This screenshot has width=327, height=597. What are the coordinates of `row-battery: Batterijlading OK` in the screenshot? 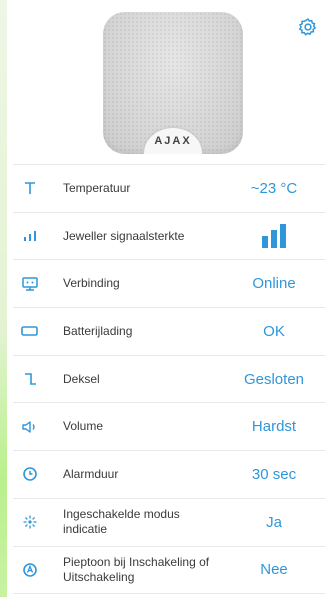 It's located at (169, 332).